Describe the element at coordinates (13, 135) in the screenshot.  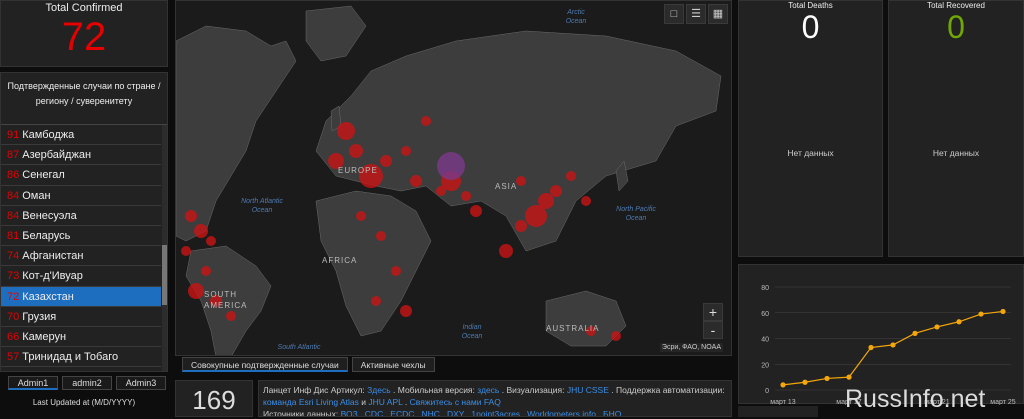
I see `country-count: 91` at that location.